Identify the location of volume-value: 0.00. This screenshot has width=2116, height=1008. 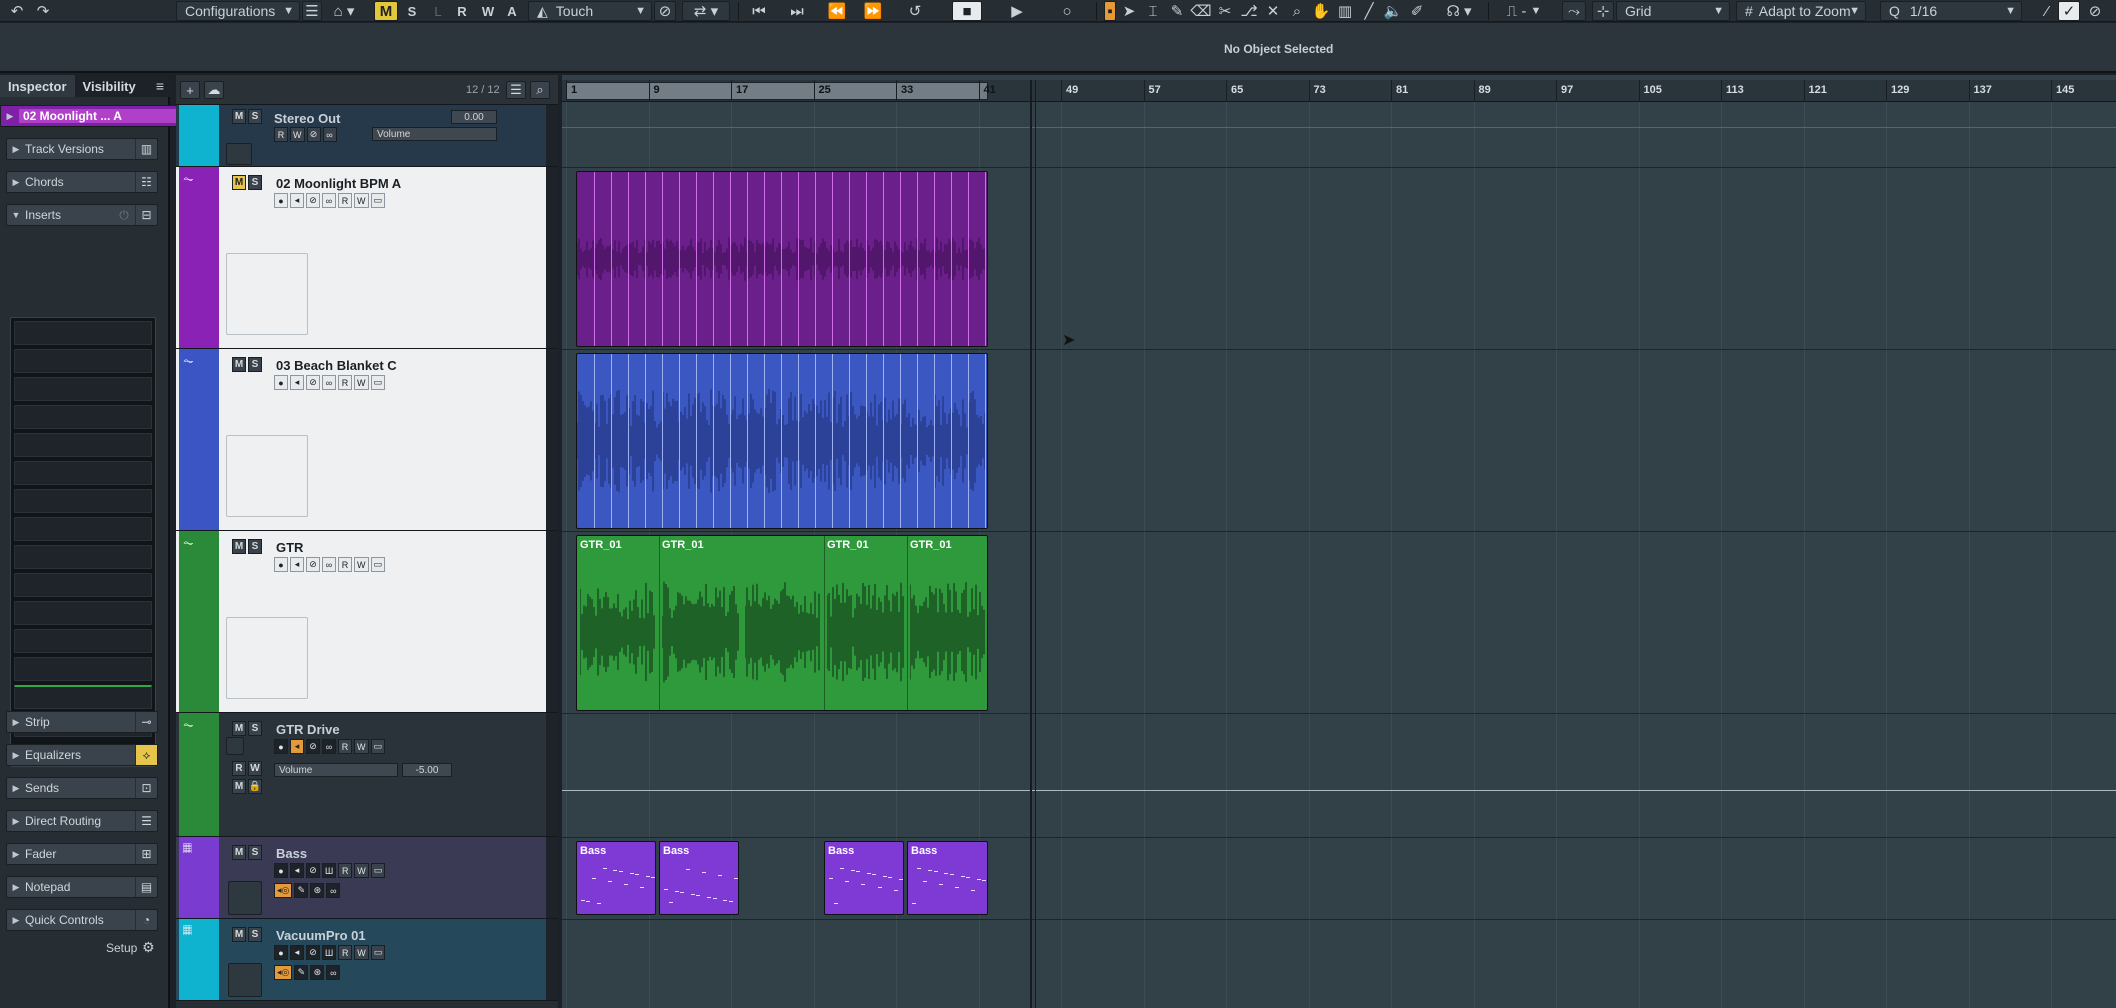
(474, 117).